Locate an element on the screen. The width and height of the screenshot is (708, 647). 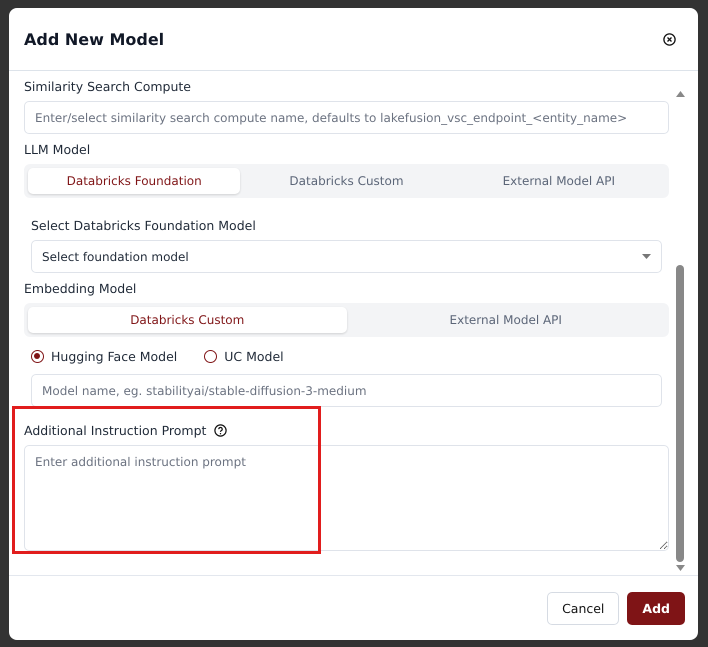
radio-label: UC Model is located at coordinates (254, 356).